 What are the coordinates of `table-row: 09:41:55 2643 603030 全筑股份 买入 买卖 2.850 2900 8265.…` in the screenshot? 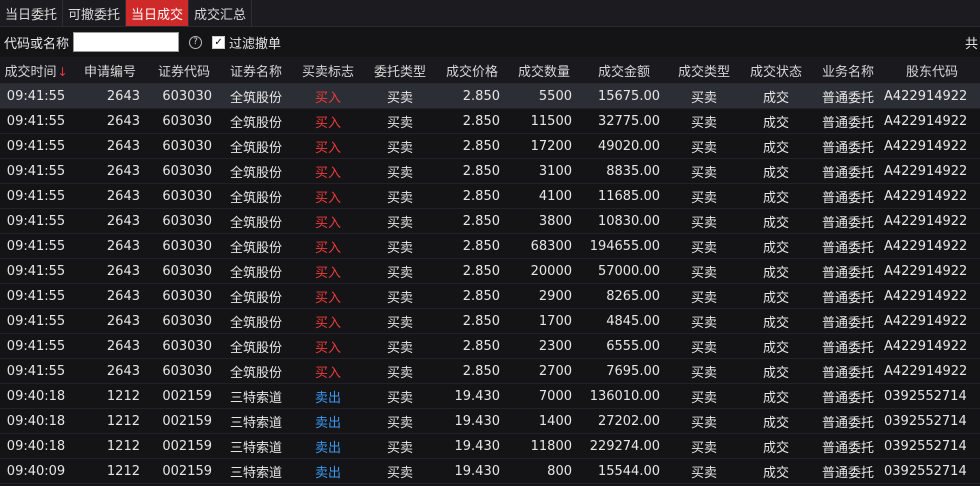 It's located at (490, 296).